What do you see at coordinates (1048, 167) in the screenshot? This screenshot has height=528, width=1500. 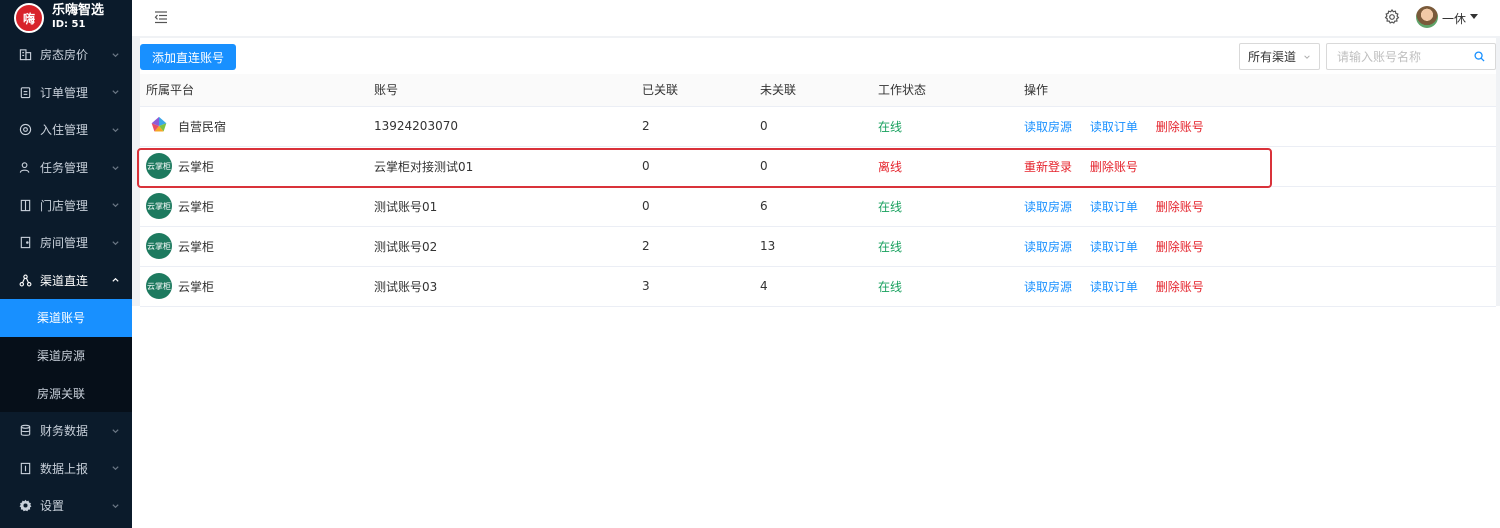 I see `relogin-link: 重新登录` at bounding box center [1048, 167].